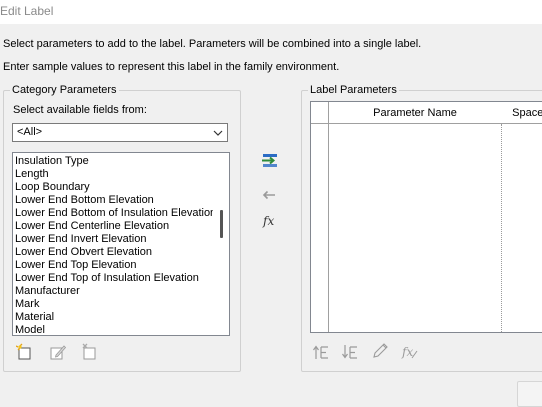 The image size is (542, 407). I want to click on list-item: Lower End Top Elevation, so click(114, 265).